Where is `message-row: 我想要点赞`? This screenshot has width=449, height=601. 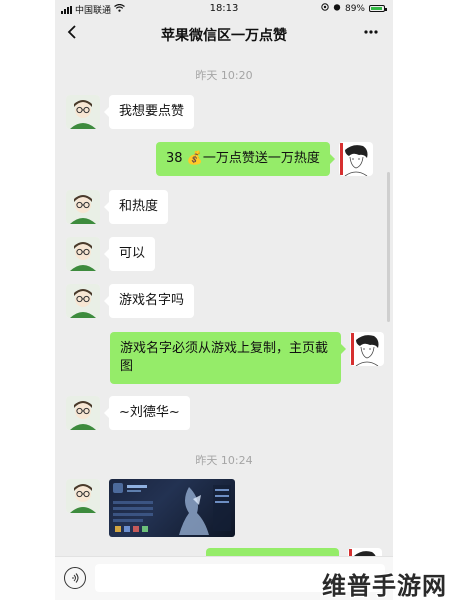 message-row: 我想要点赞 is located at coordinates (130, 112).